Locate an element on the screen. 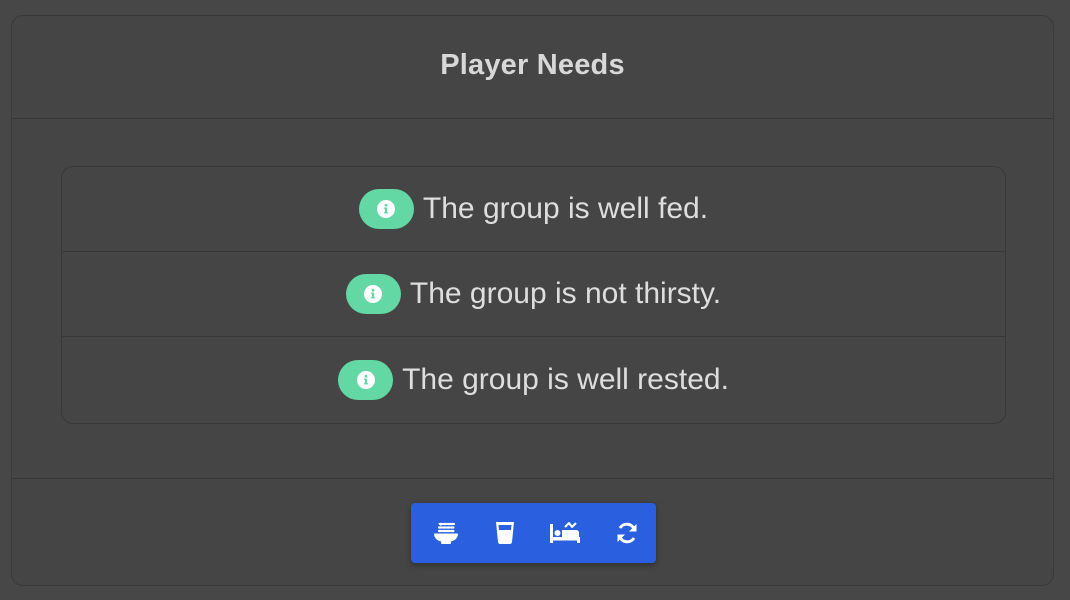 The height and width of the screenshot is (600, 1070). status-text: The group is not thirsty. is located at coordinates (565, 293).